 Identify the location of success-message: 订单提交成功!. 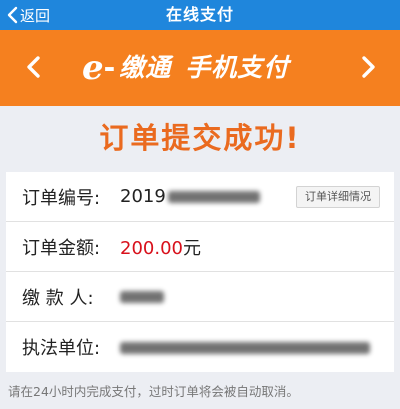
(200, 138).